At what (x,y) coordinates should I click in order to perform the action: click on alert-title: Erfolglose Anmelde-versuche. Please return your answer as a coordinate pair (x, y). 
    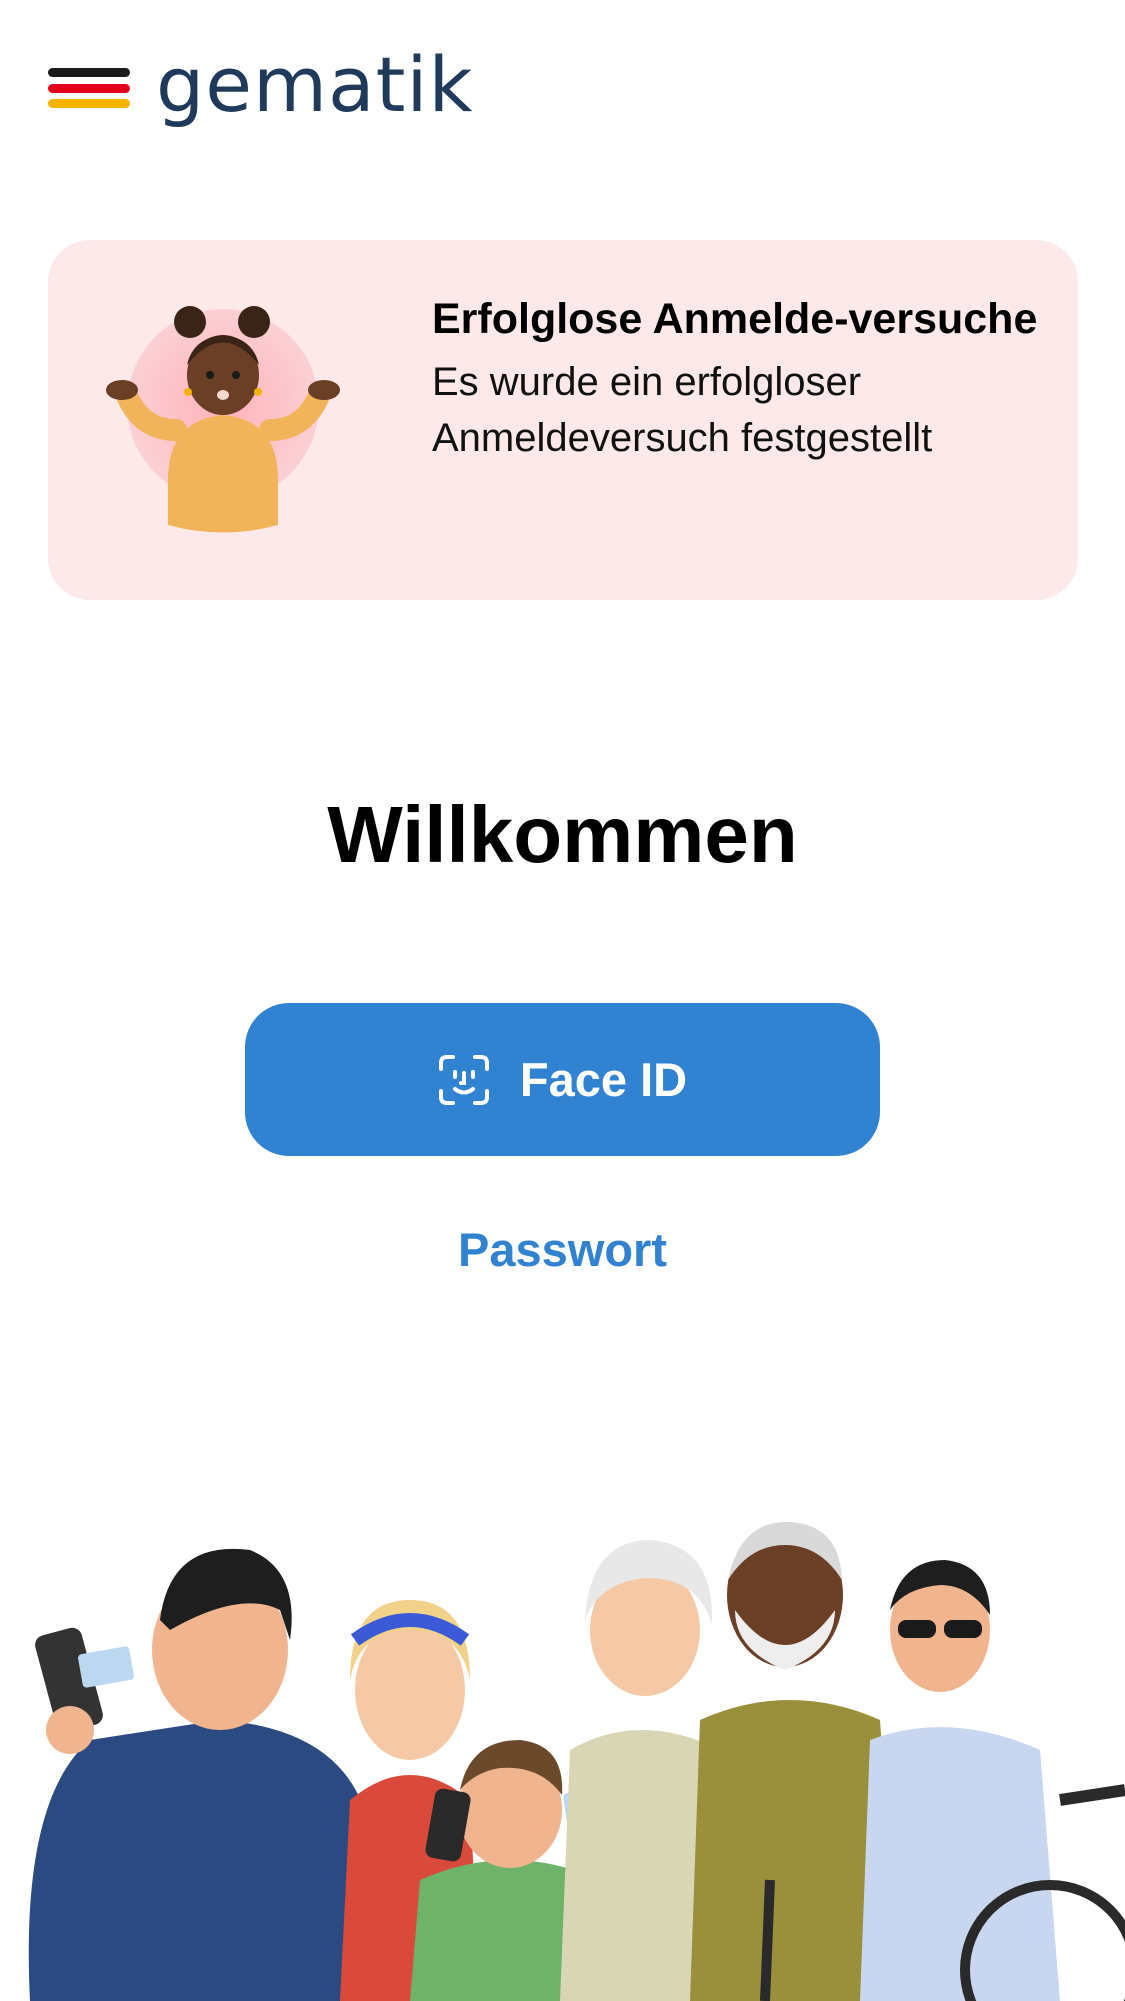
    Looking at the image, I should click on (735, 319).